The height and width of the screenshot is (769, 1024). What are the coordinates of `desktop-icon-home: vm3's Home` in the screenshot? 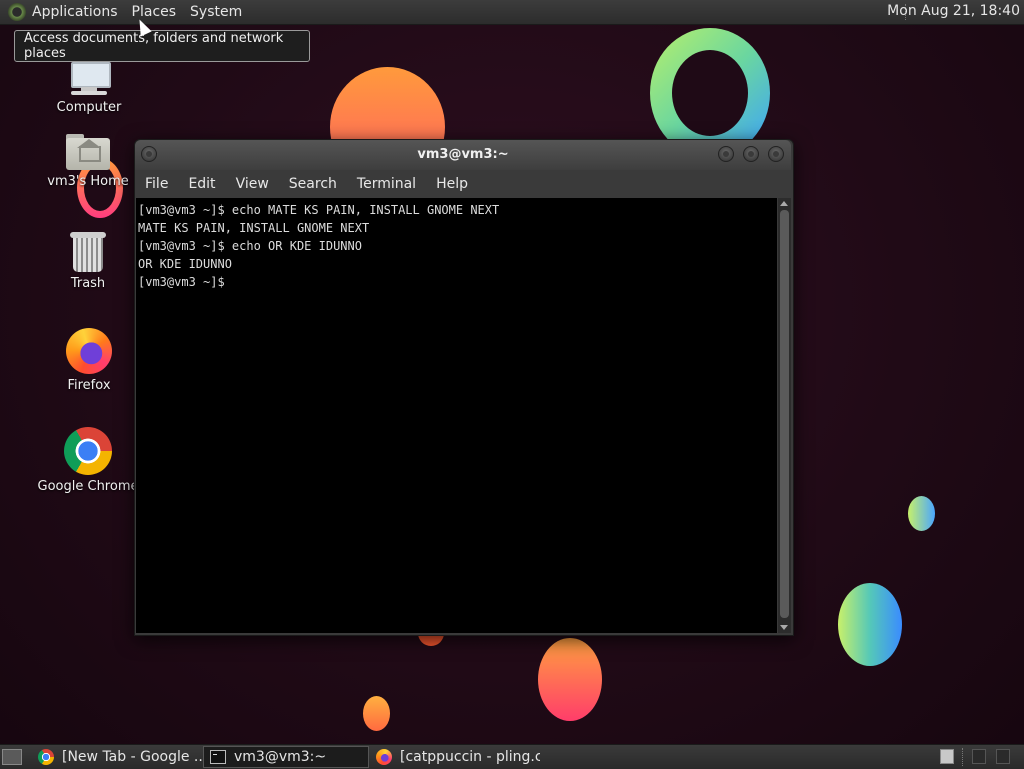 It's located at (88, 160).